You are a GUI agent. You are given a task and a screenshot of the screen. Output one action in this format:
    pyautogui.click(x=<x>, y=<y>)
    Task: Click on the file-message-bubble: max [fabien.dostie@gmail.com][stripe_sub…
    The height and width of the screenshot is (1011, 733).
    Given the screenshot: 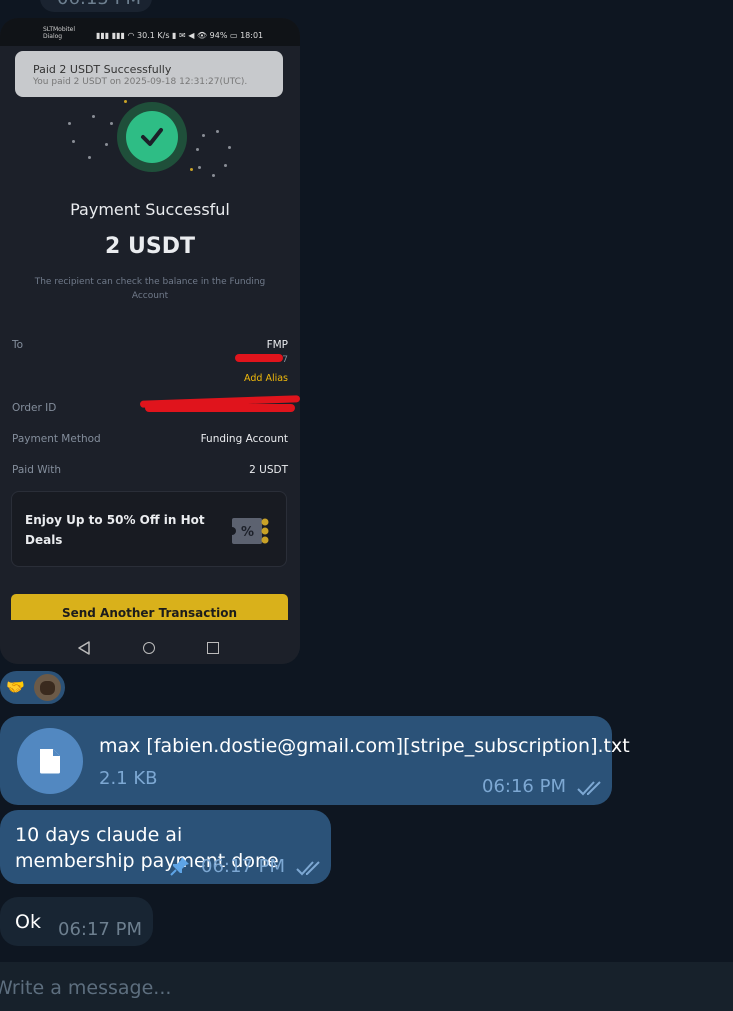 What is the action you would take?
    pyautogui.click(x=315, y=760)
    